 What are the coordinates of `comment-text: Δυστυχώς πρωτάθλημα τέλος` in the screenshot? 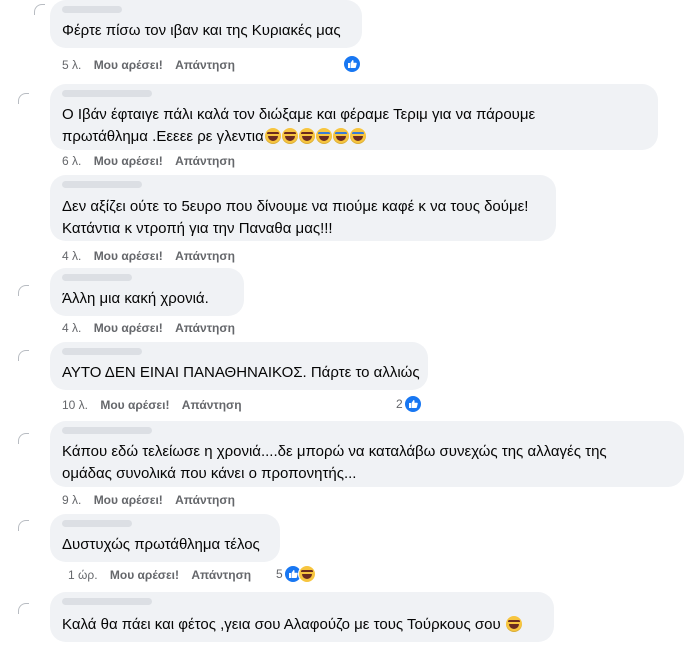 It's located at (161, 544).